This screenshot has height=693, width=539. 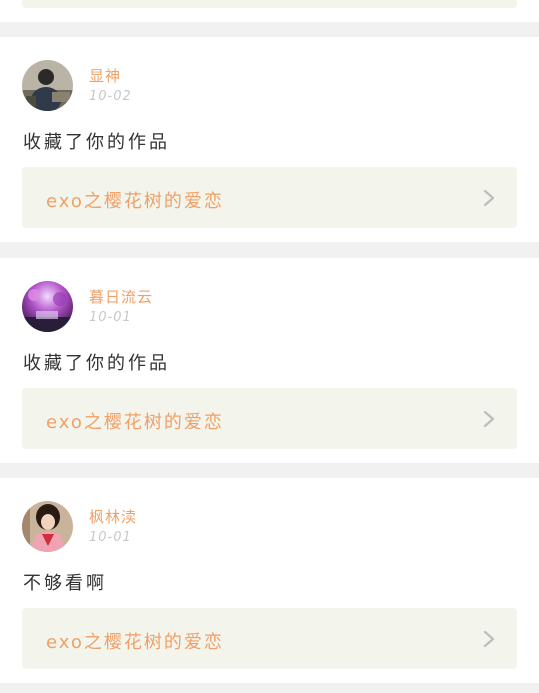 What do you see at coordinates (113, 516) in the screenshot?
I see `username: 枫林渎` at bounding box center [113, 516].